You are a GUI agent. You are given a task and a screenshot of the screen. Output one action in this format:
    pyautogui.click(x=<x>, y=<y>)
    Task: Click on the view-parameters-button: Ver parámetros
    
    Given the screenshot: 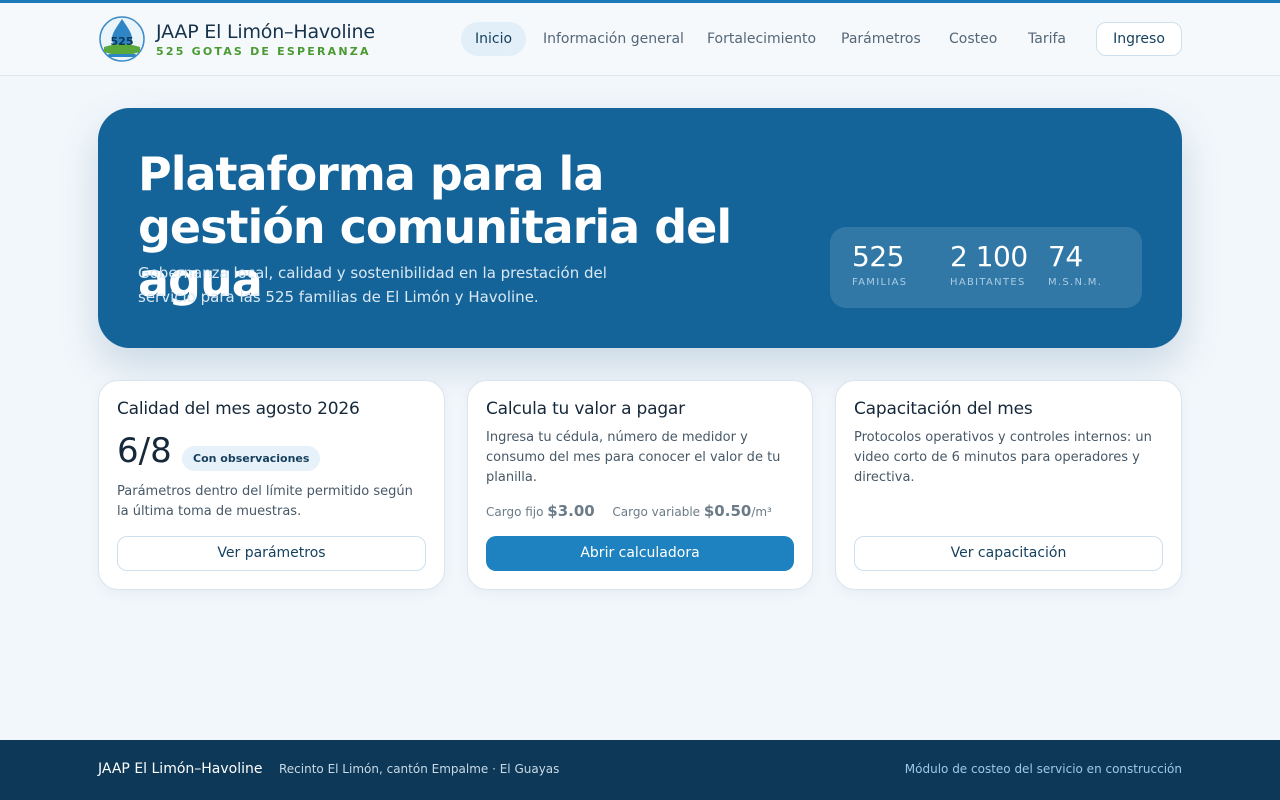 What is the action you would take?
    pyautogui.click(x=271, y=553)
    